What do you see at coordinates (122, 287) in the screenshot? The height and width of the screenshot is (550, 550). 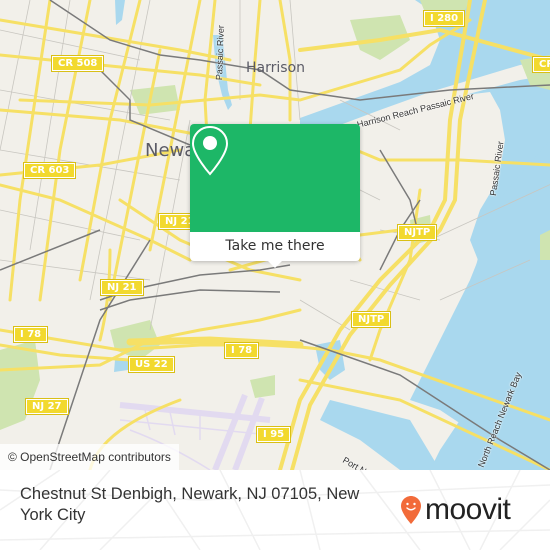 I see `road-shield-nj21: NJ 21` at bounding box center [122, 287].